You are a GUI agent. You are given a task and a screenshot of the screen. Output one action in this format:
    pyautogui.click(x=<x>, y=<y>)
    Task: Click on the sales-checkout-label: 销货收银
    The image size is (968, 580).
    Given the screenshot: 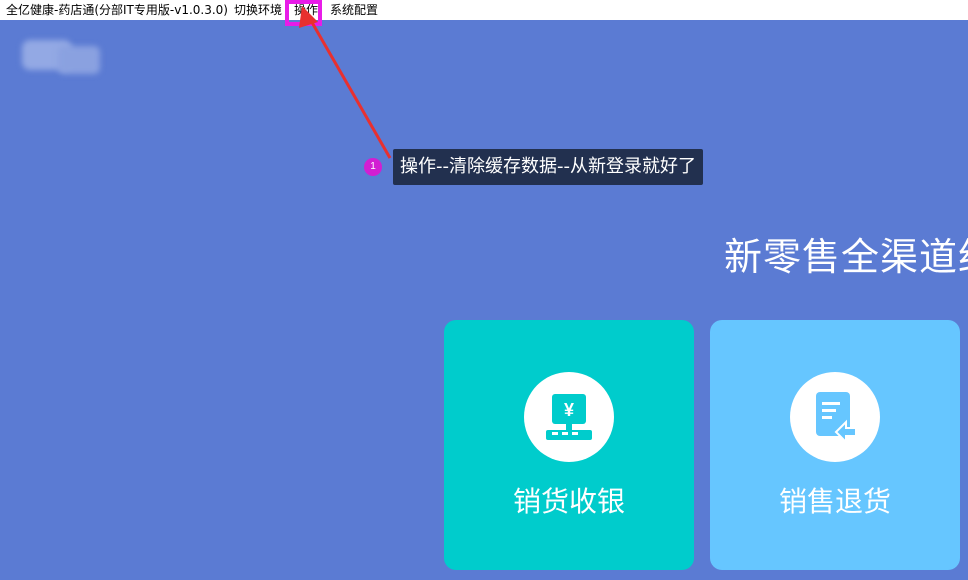 What is the action you would take?
    pyautogui.click(x=568, y=501)
    